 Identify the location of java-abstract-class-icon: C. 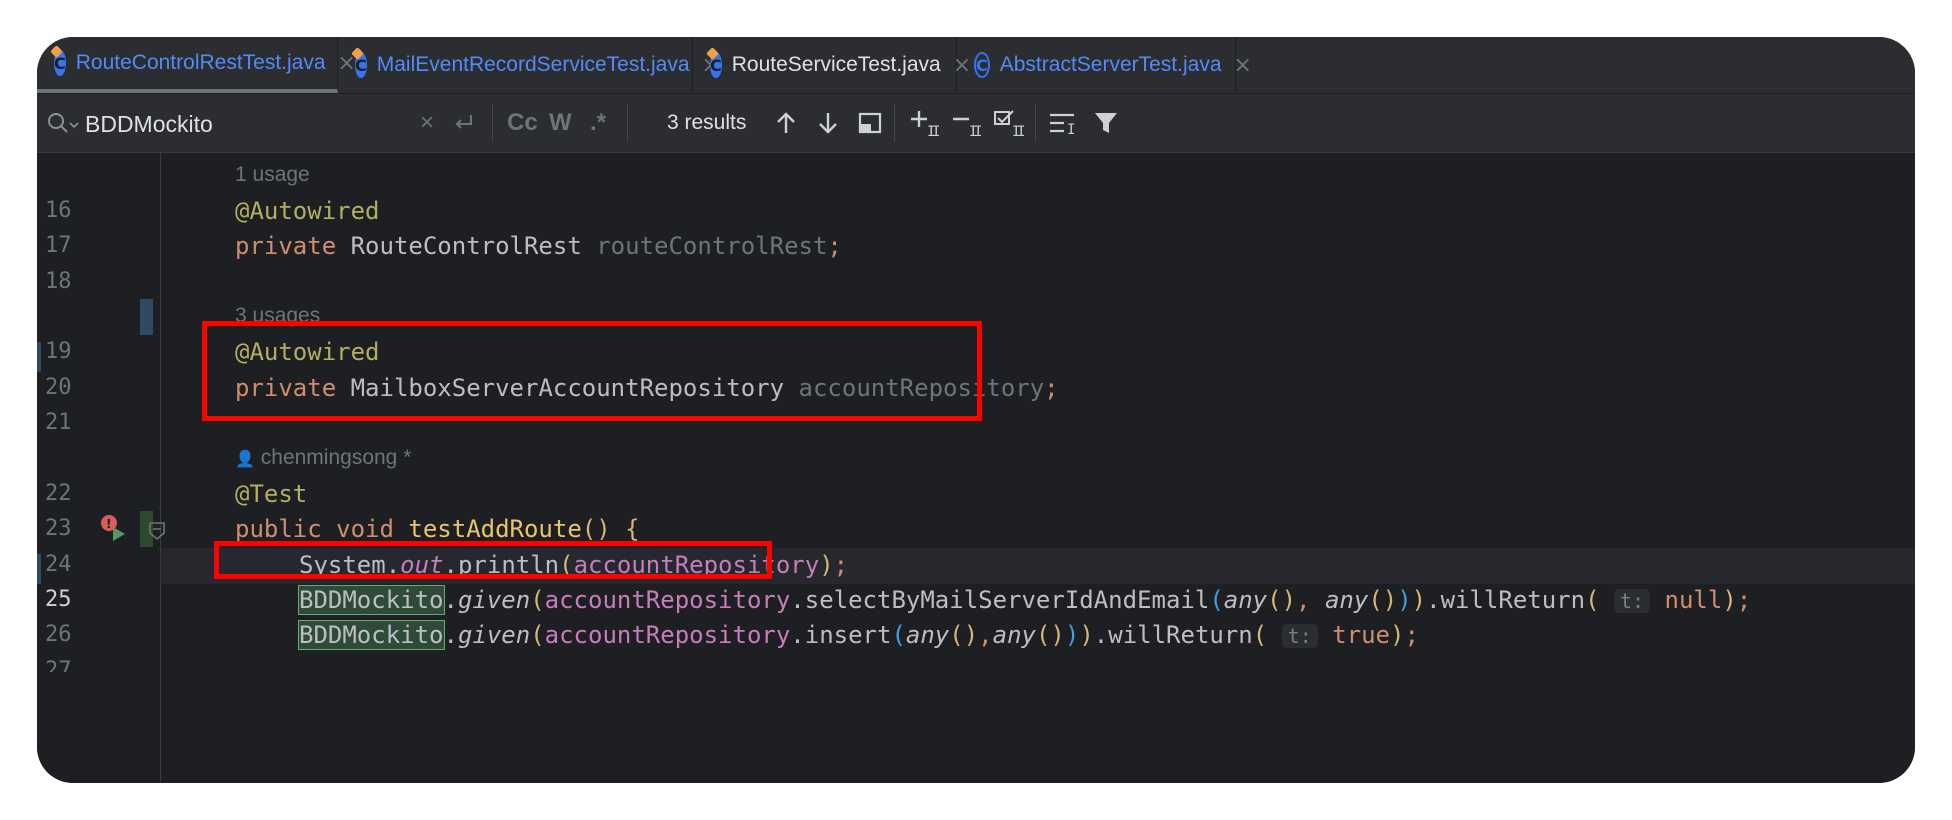
(982, 65).